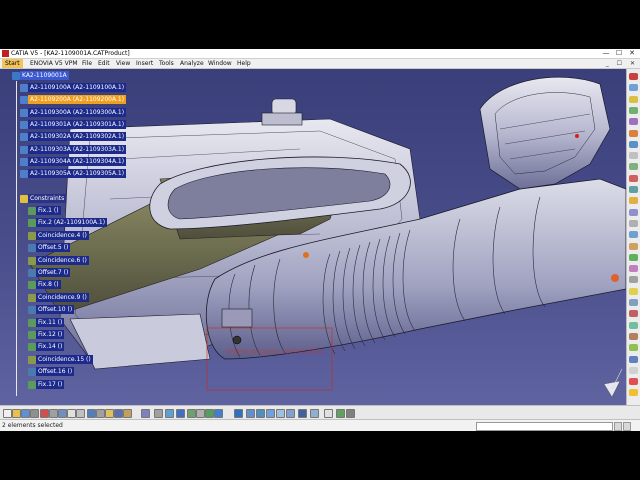 The height and width of the screenshot is (480, 640). Describe the element at coordinates (55, 310) in the screenshot. I see `tree-constraint-item: Offset.10 ()` at that location.